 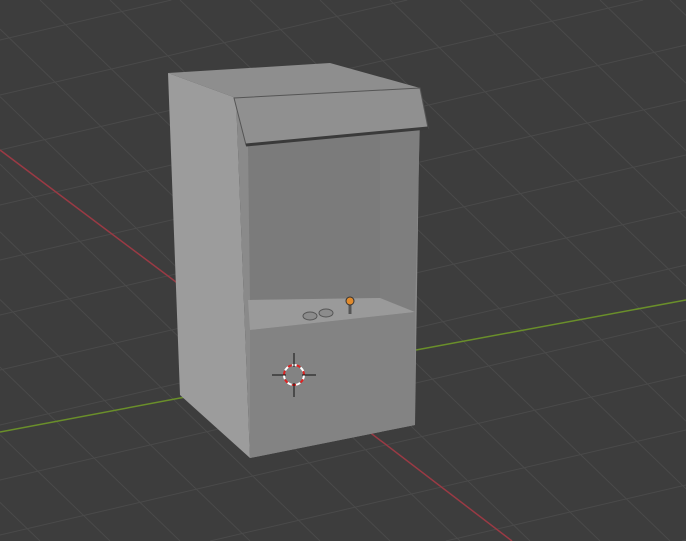 I want to click on lower-front, so click(x=332, y=385).